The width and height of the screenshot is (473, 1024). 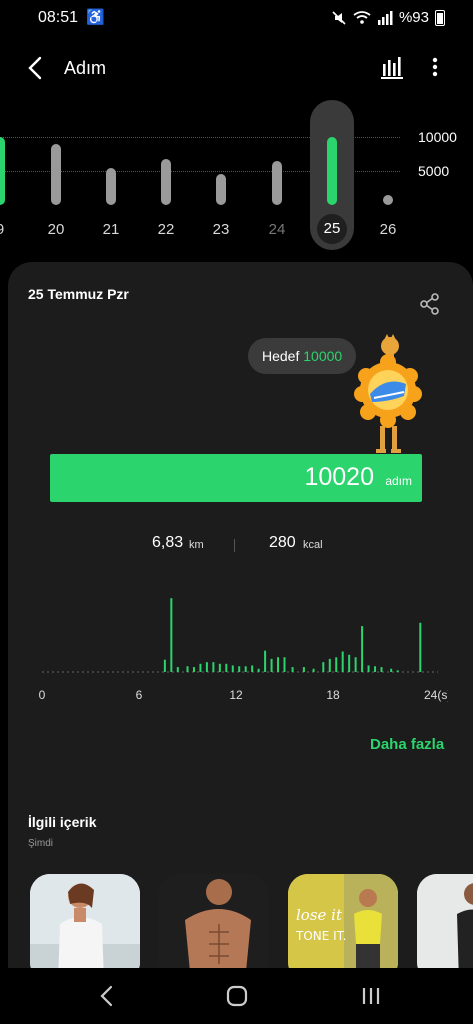 What do you see at coordinates (85, 68) in the screenshot?
I see `page-title: Adım` at bounding box center [85, 68].